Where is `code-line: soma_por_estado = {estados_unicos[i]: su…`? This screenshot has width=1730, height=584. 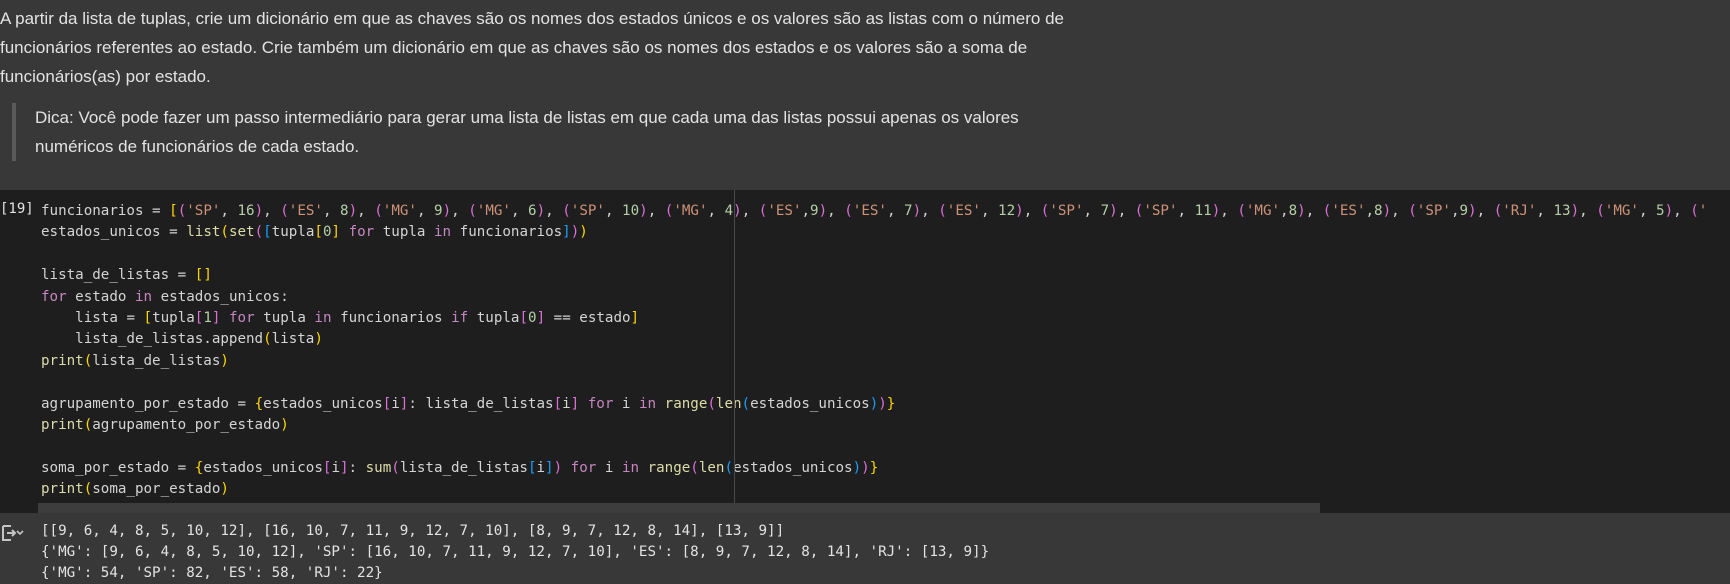 code-line: soma_por_estado = {estados_unicos[i]: su… is located at coordinates (874, 468).